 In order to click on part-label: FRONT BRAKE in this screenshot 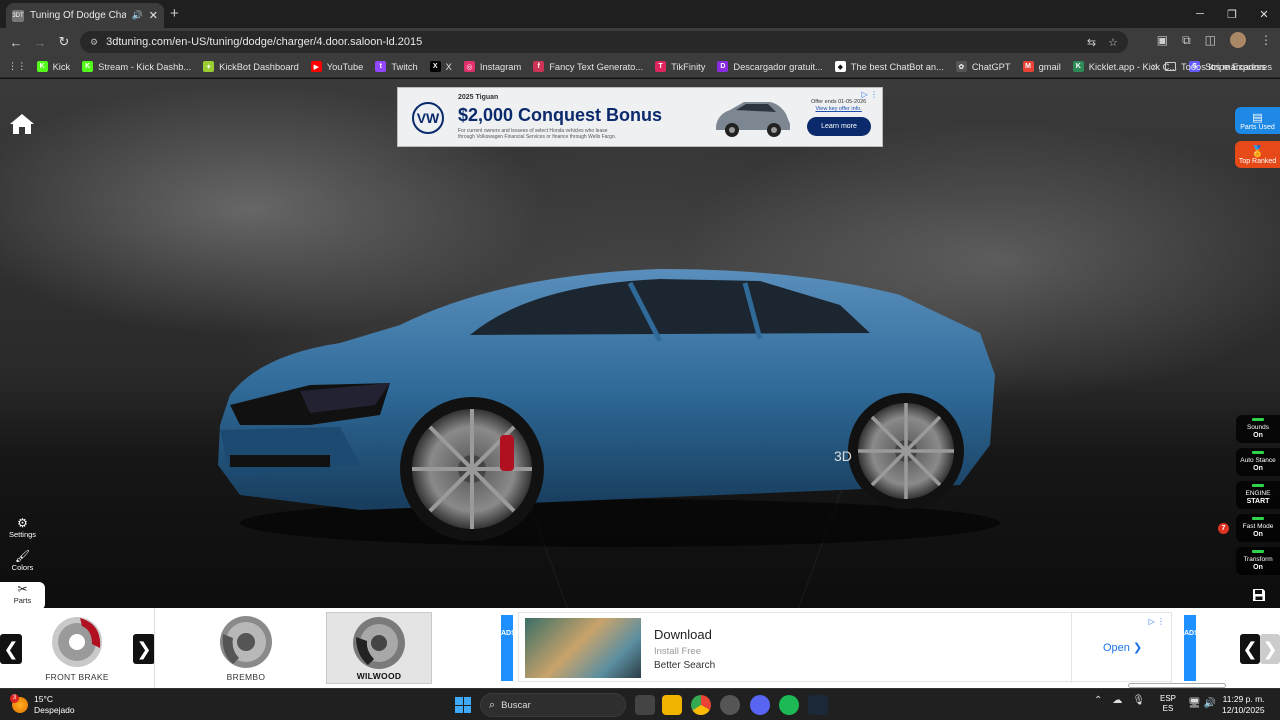, I will do `click(77, 677)`.